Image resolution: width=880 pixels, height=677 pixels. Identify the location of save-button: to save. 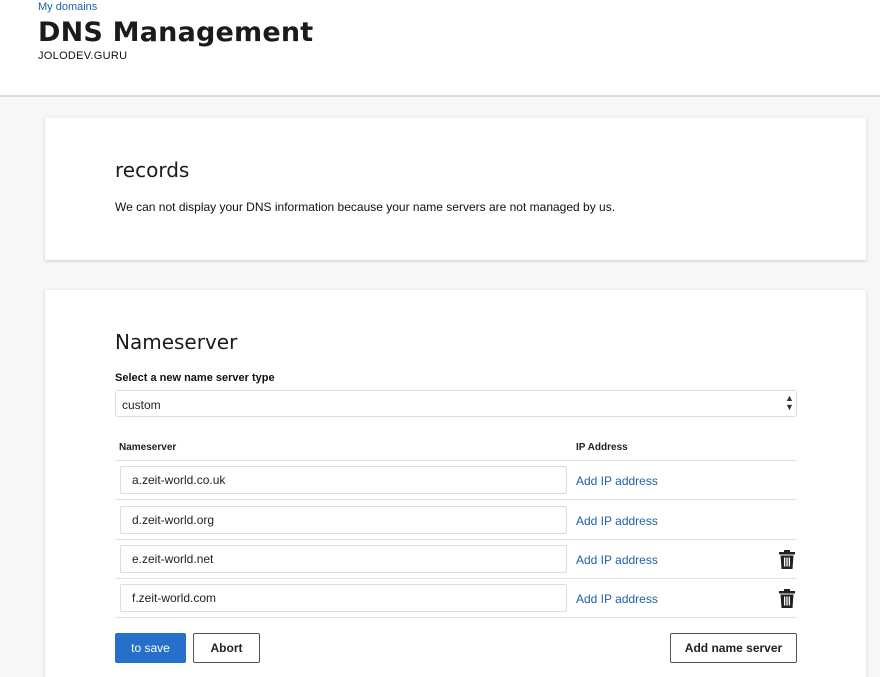
(150, 648).